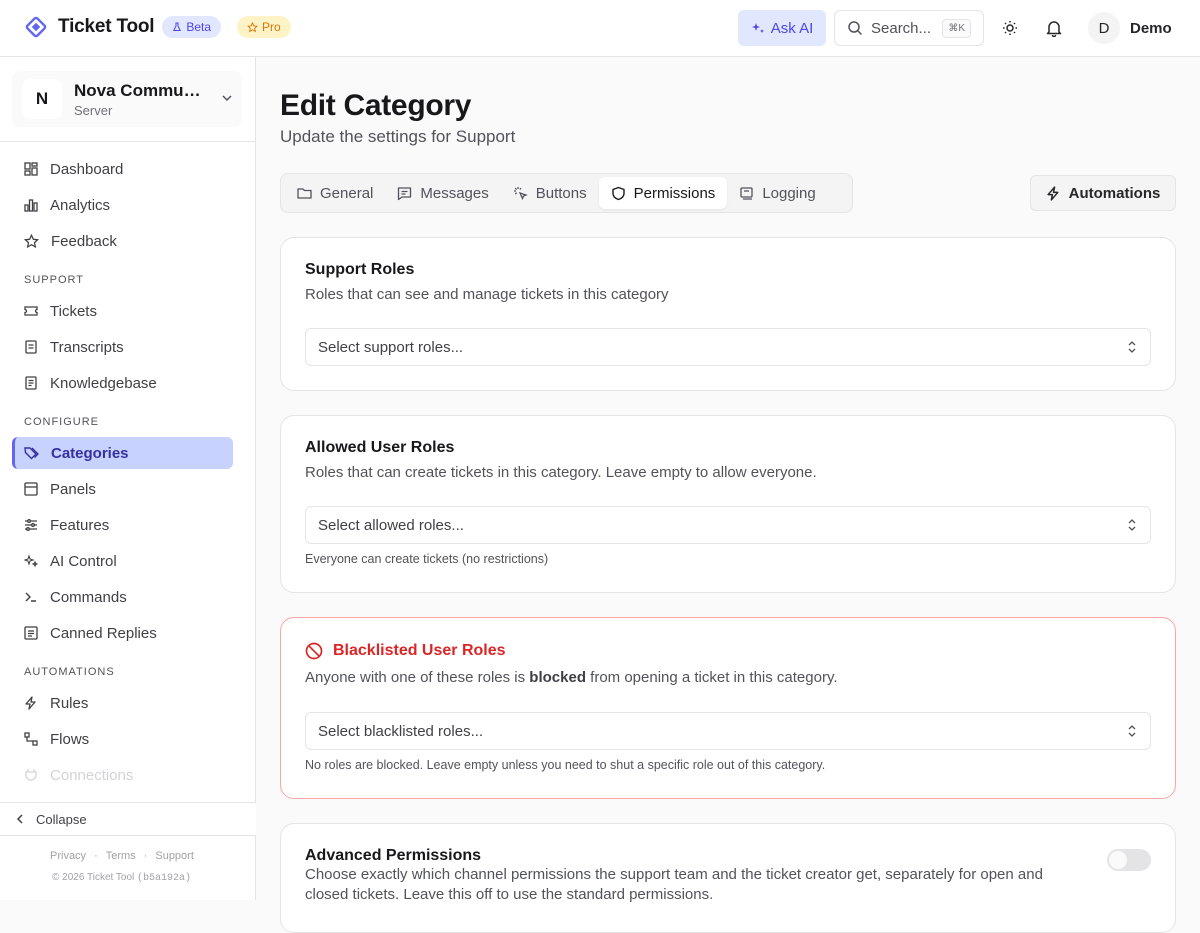  Describe the element at coordinates (157, 27) in the screenshot. I see `brand: Ticket Tool Beta Pro` at that location.